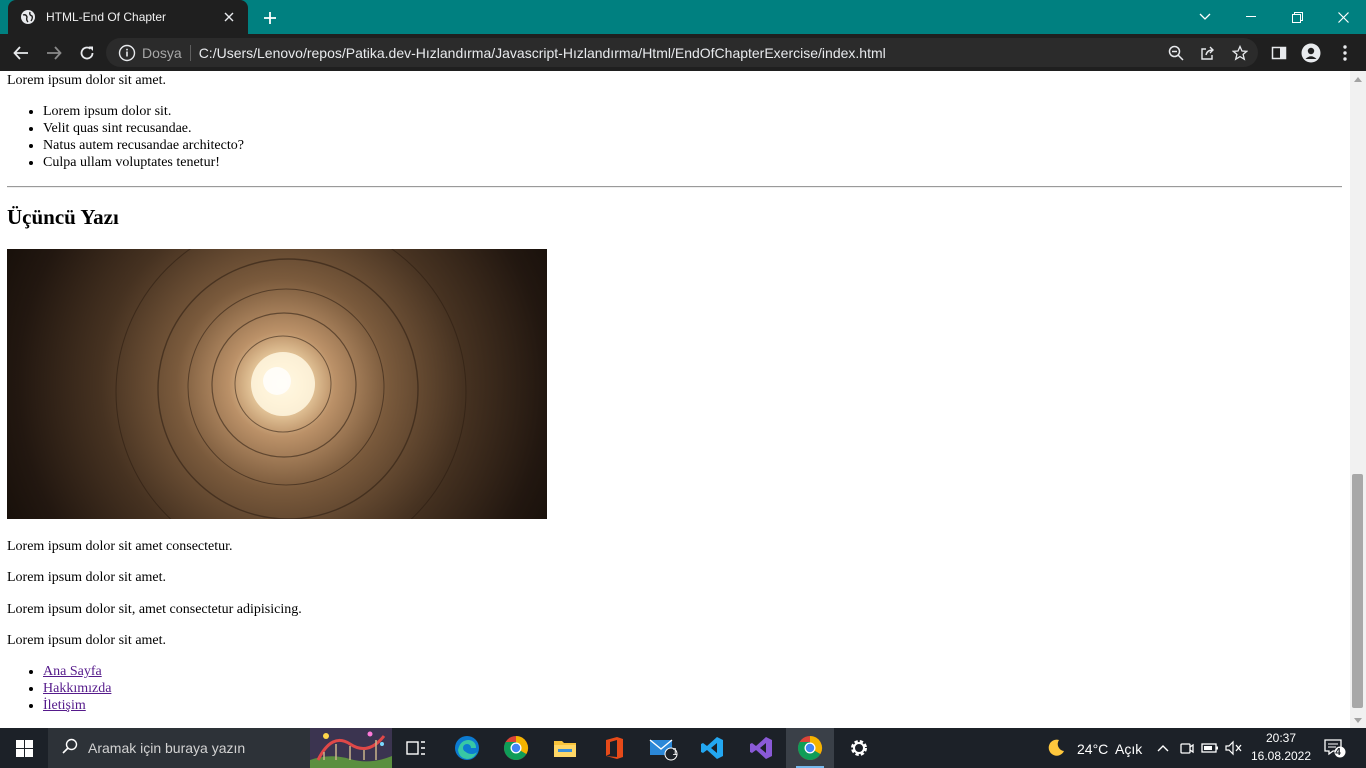 This screenshot has width=1366, height=768. I want to click on notification-count: 4, so click(1338, 752).